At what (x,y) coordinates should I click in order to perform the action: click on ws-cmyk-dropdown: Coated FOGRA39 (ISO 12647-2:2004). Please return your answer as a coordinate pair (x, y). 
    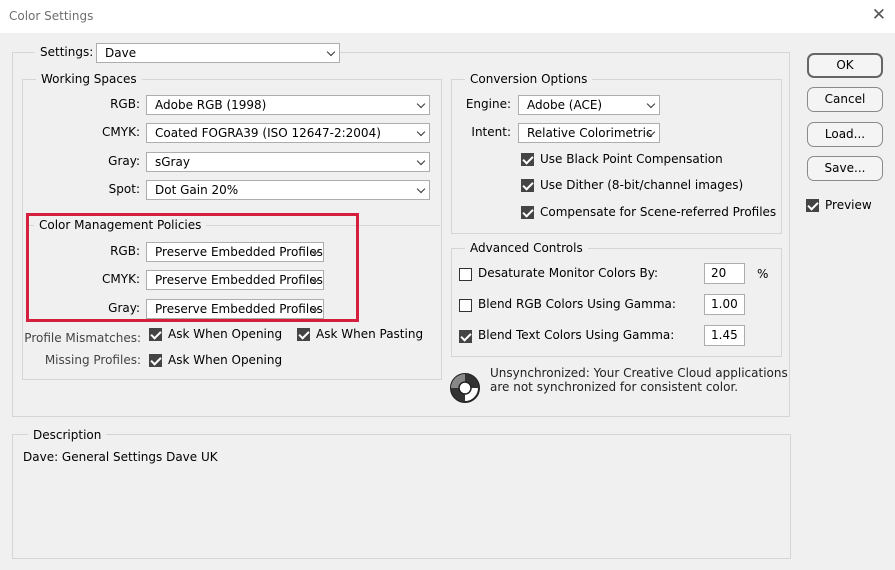
    Looking at the image, I should click on (288, 133).